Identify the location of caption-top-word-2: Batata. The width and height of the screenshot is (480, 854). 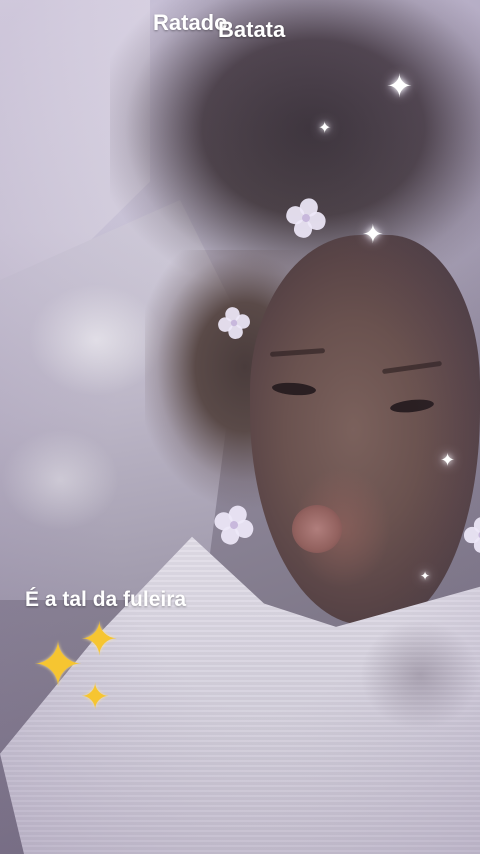
(252, 29).